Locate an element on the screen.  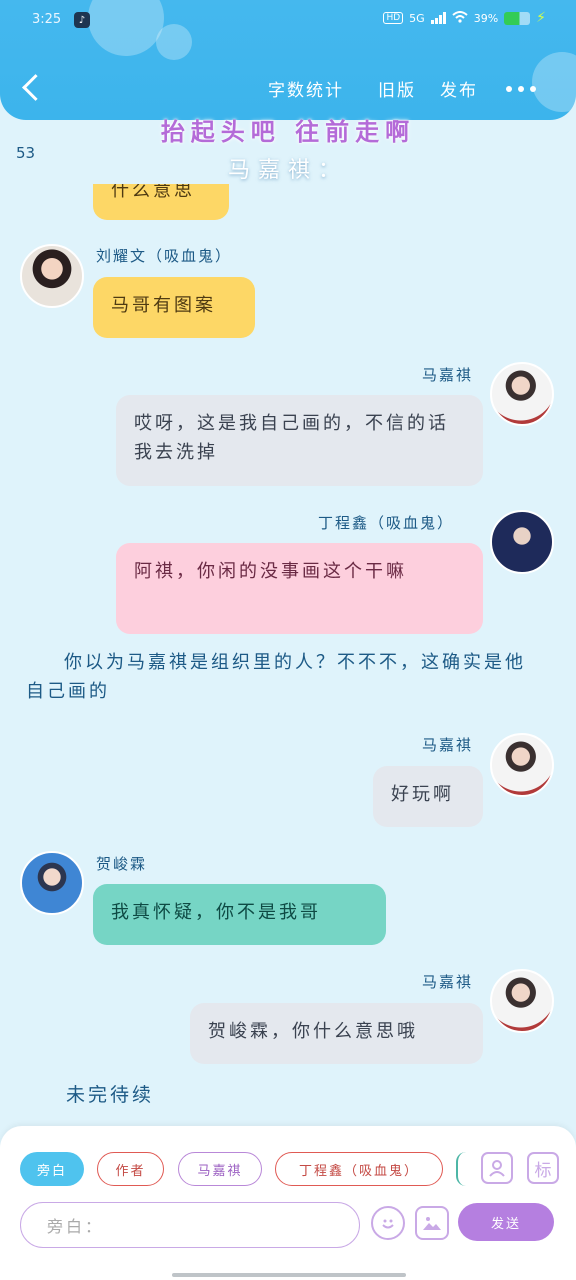
speaker-name: 刘耀文（吸血鬼） is located at coordinates (164, 256).